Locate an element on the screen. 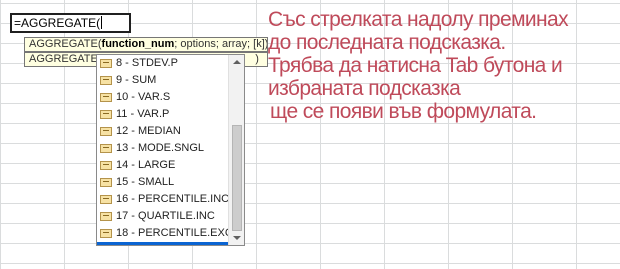 The height and width of the screenshot is (269, 620). autocomplete-item-label: 19 - QUARTILE.EXC is located at coordinates (167, 243).